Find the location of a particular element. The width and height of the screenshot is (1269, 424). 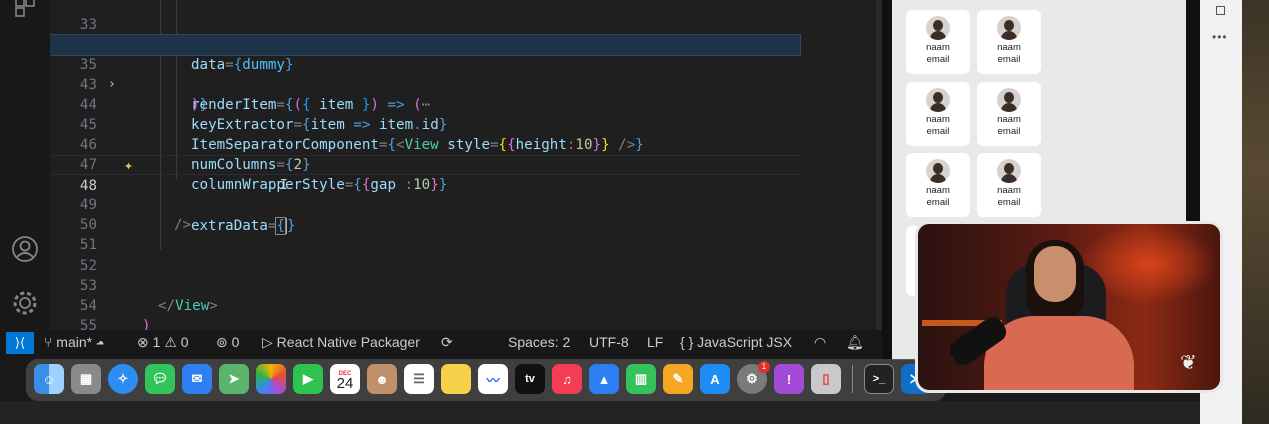

code-line: 50 is located at coordinates (465, 214).